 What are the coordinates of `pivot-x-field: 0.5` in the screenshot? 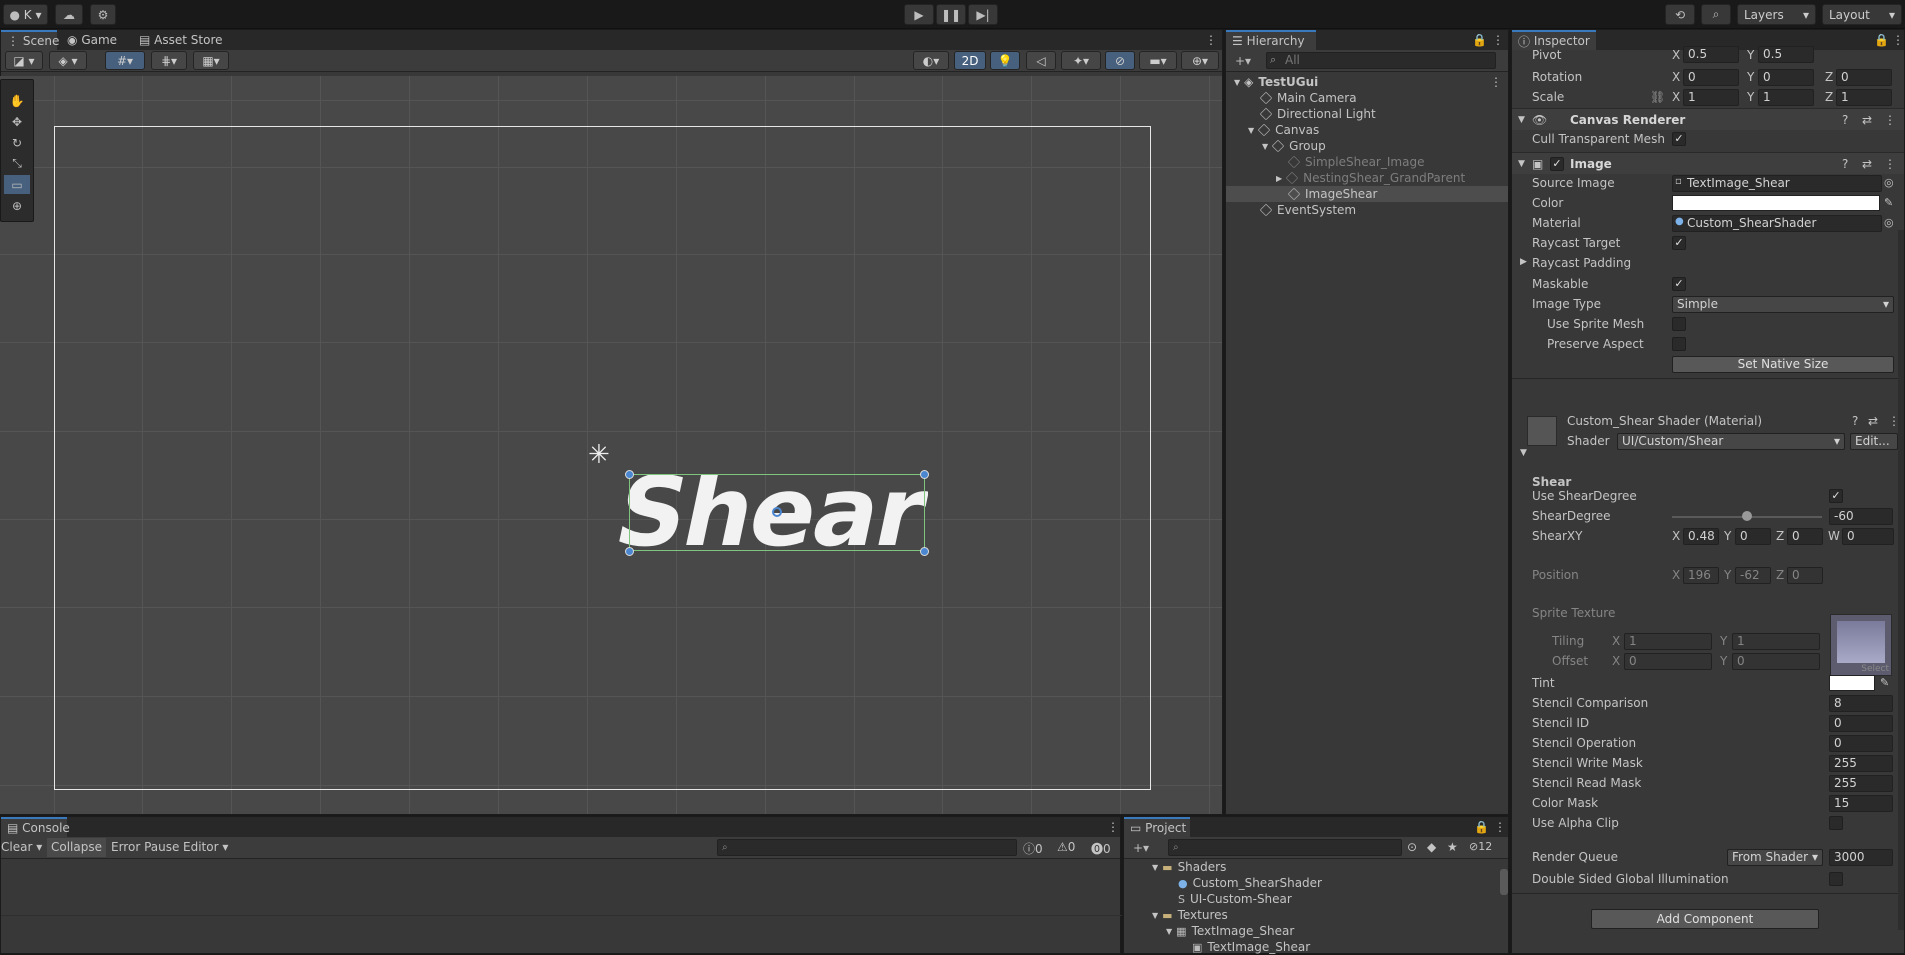 It's located at (1711, 54).